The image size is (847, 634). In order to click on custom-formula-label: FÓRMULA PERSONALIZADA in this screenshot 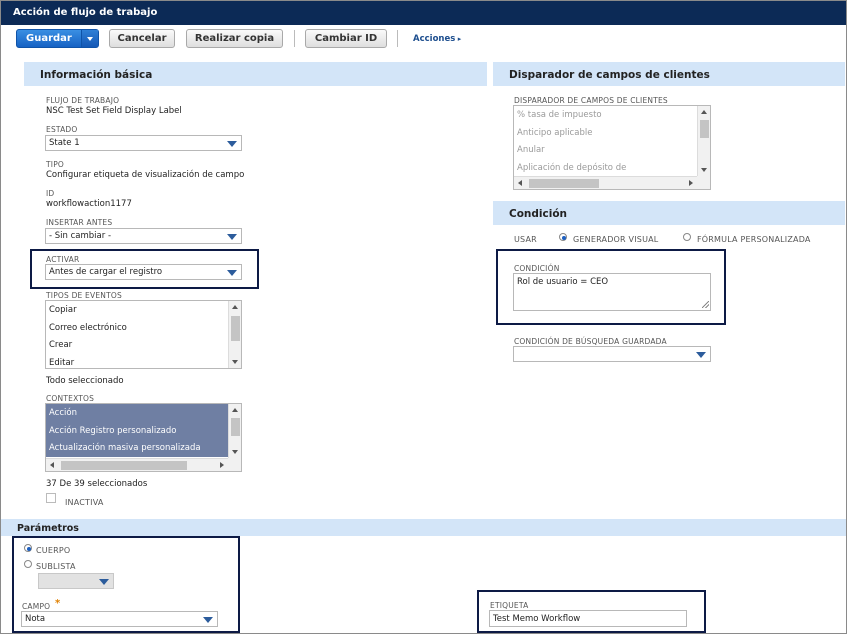, I will do `click(754, 239)`.